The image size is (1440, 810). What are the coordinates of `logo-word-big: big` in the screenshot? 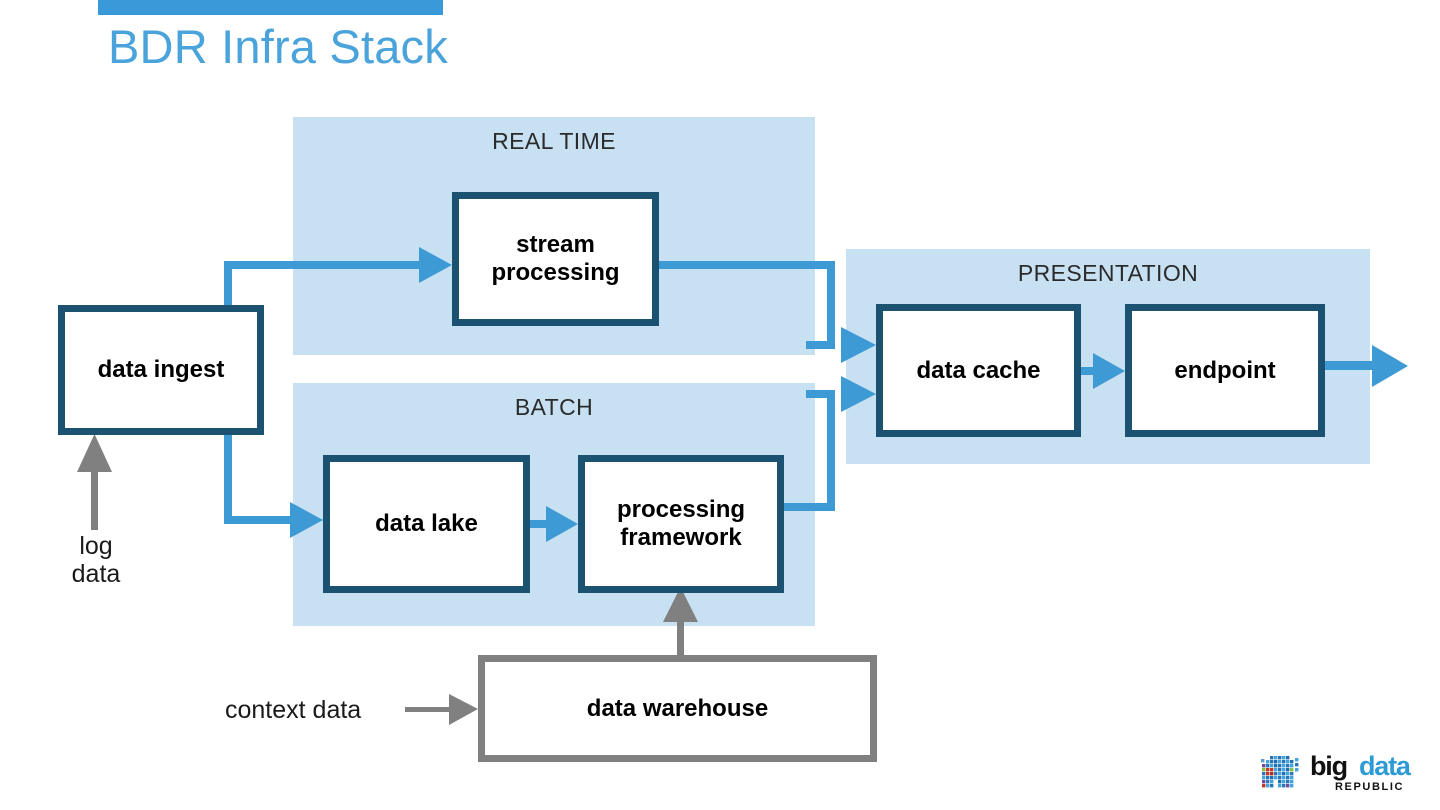 It's located at (1329, 766).